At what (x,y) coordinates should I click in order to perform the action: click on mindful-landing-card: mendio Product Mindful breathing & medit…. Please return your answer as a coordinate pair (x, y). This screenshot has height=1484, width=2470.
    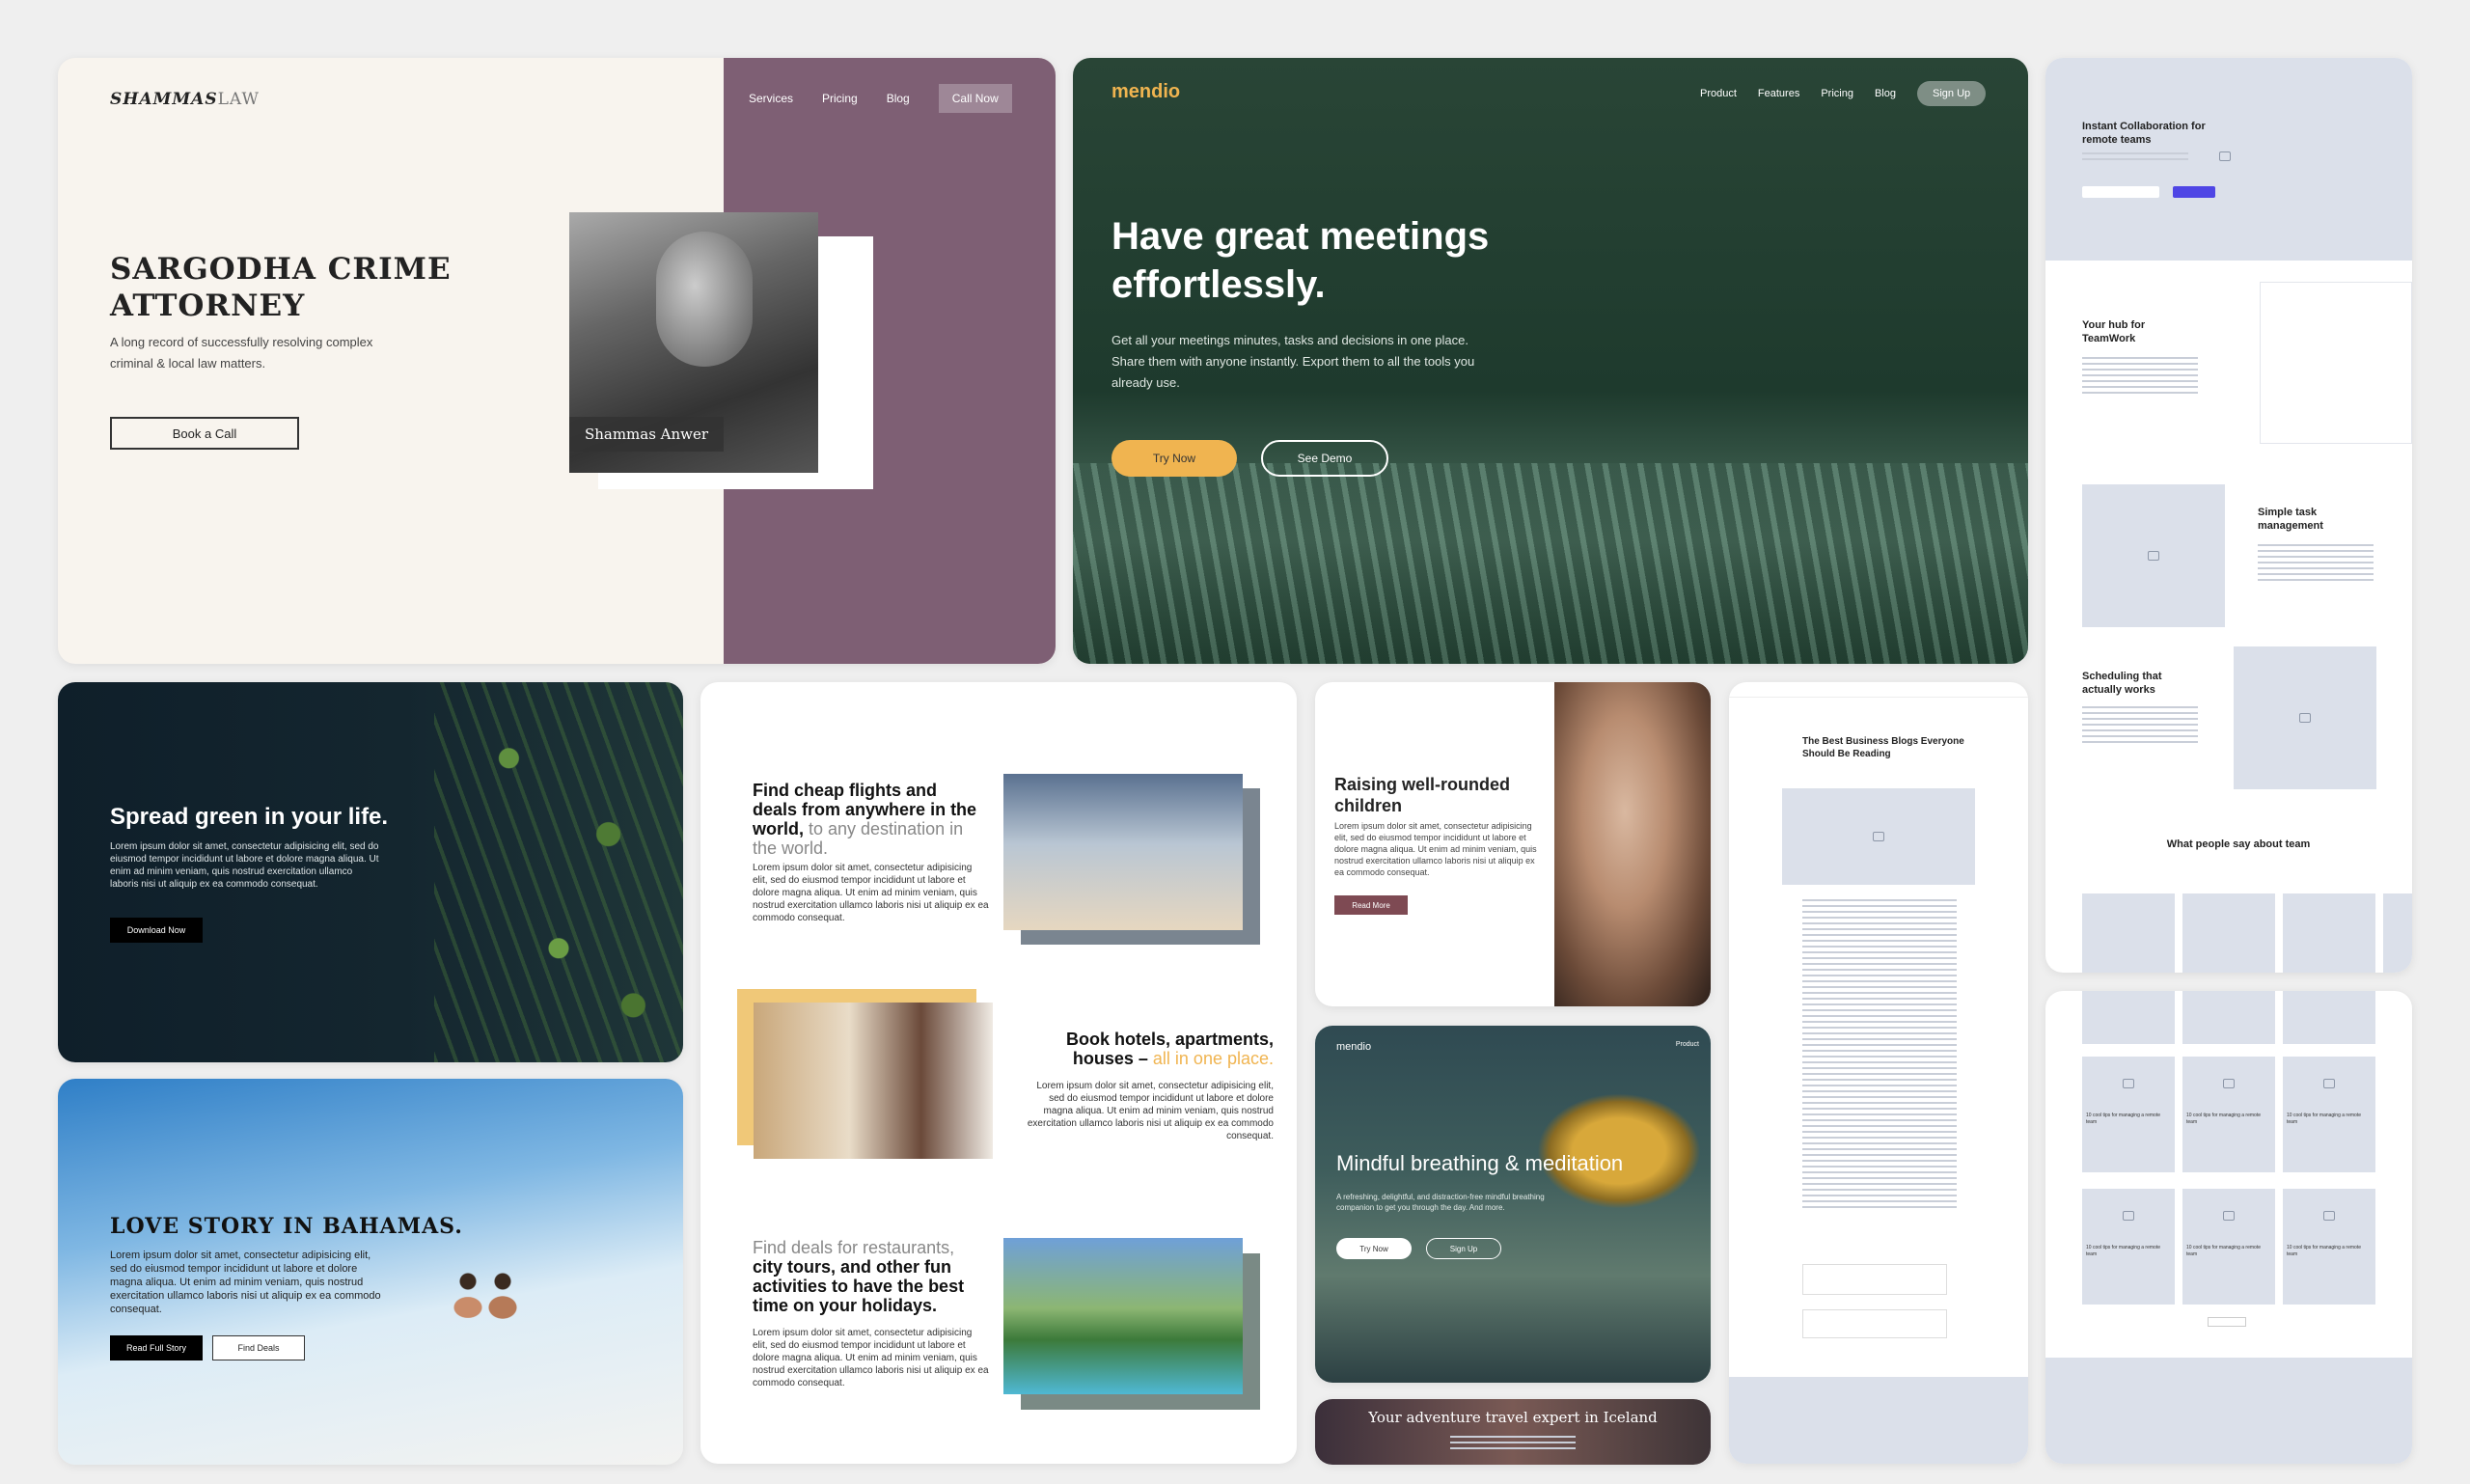
    Looking at the image, I should click on (1513, 1204).